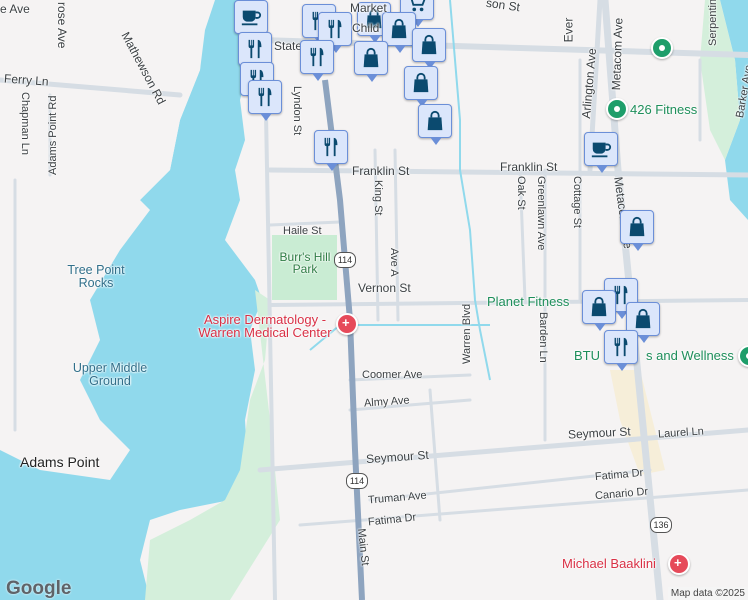 Image resolution: width=748 pixels, height=600 pixels. I want to click on street-label: Warren Blvd, so click(467, 333).